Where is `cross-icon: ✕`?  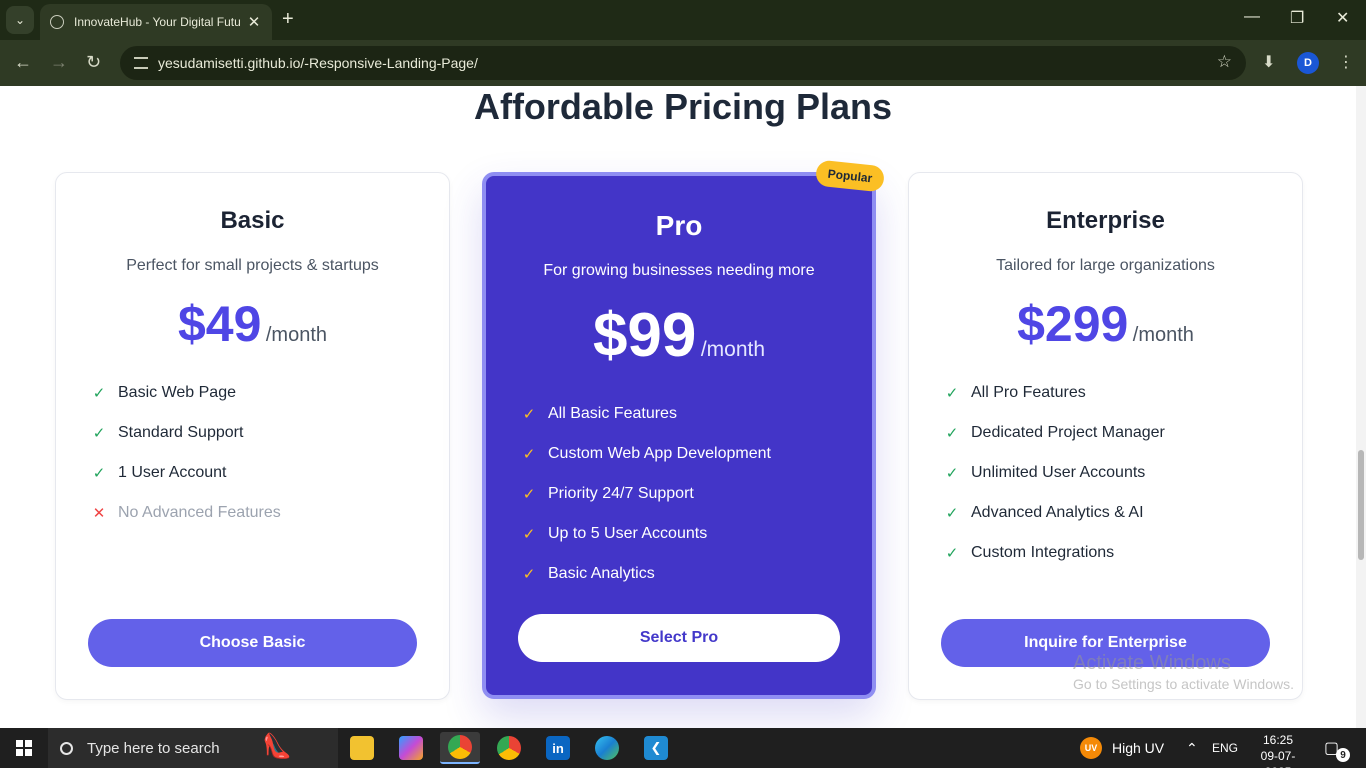
cross-icon: ✕ is located at coordinates (99, 513).